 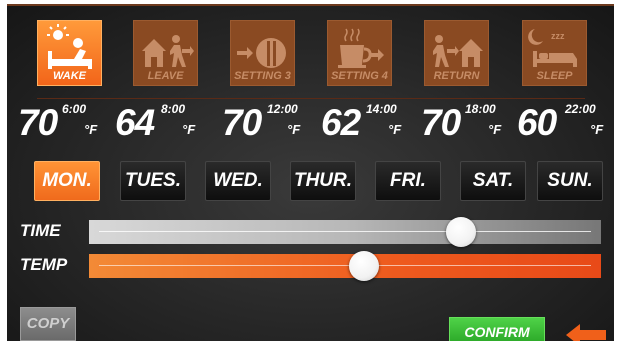 I want to click on period-tile-return: RETURN, so click(x=456, y=53).